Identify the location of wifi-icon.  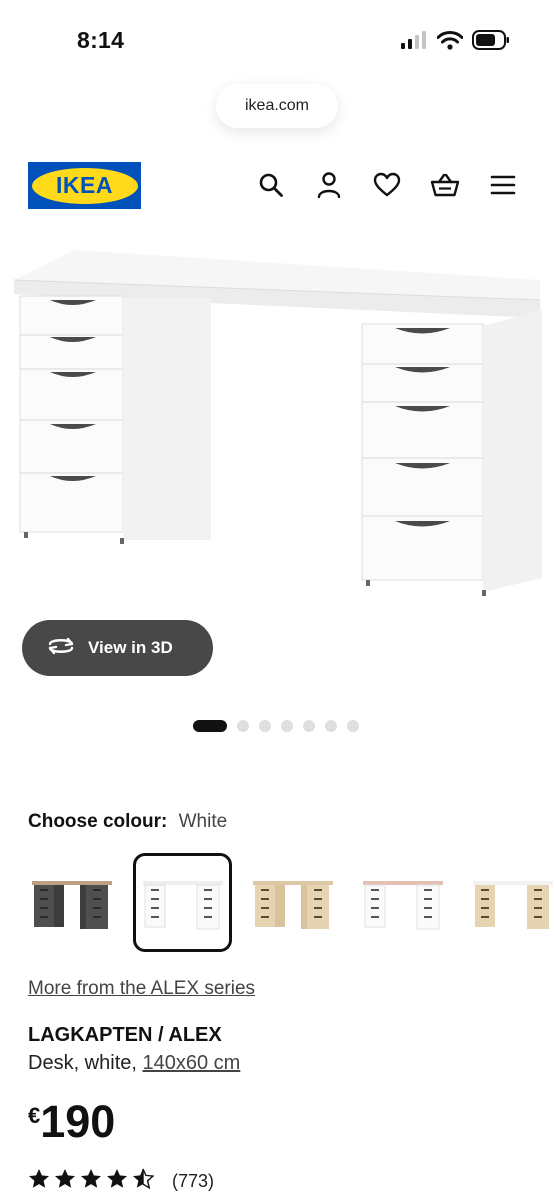
(450, 42).